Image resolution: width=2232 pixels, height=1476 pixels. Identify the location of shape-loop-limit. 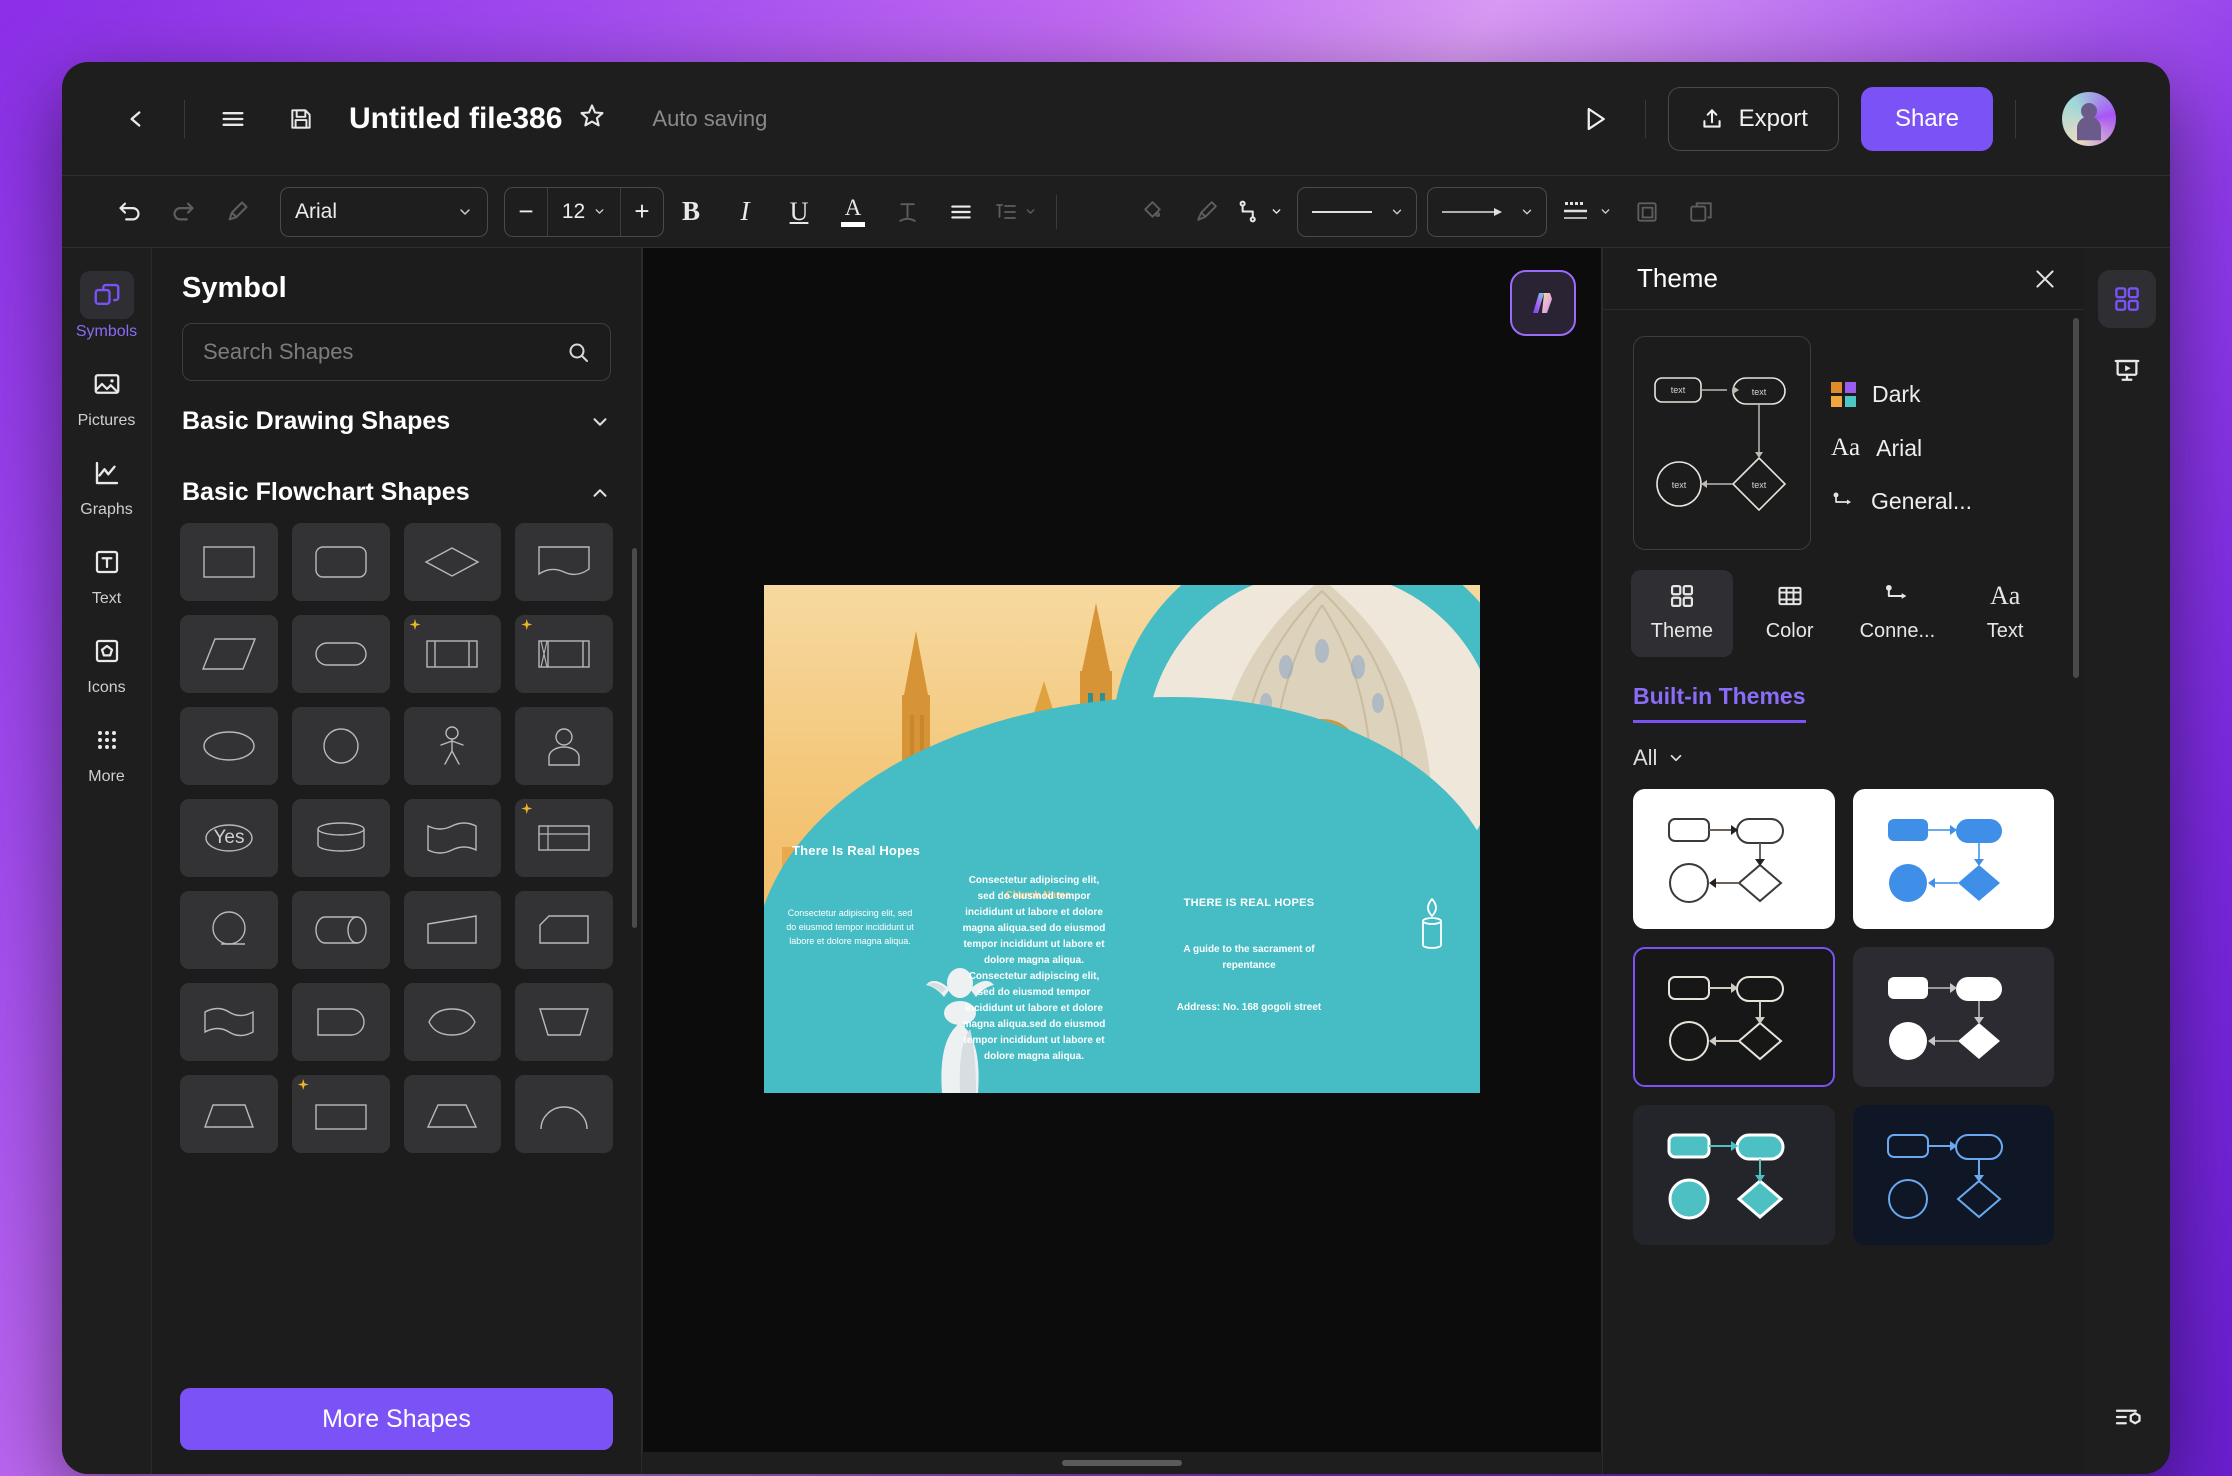
(452, 1022).